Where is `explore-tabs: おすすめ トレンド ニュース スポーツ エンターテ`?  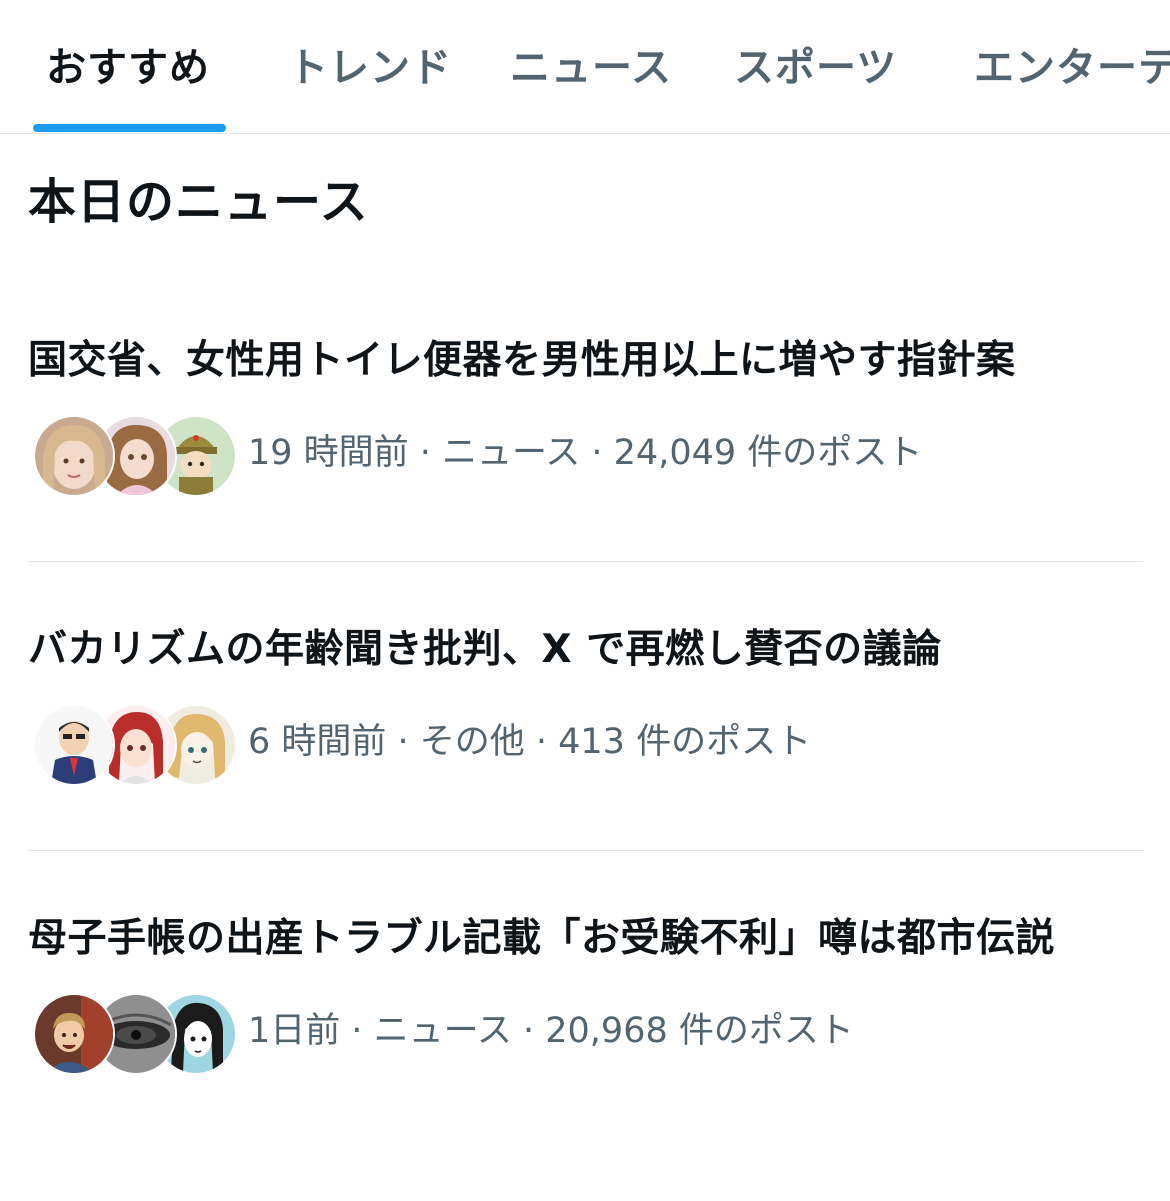
explore-tabs: おすすめ トレンド ニュース スポーツ エンターテ is located at coordinates (585, 67).